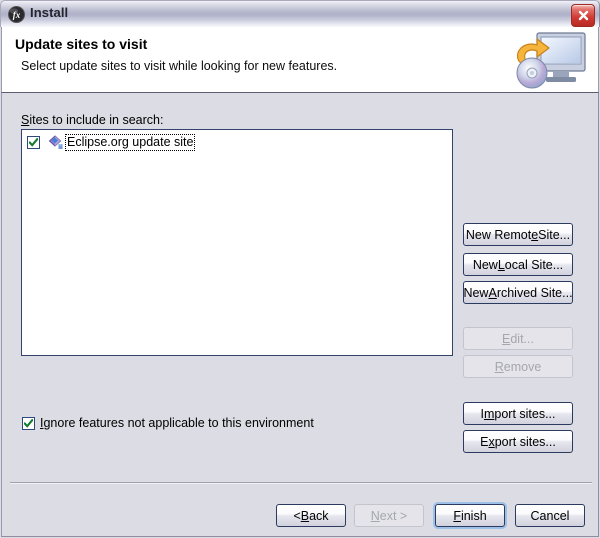 The image size is (600, 538). What do you see at coordinates (96, 120) in the screenshot?
I see `sites-list-label-rest: ites to include in search:` at bounding box center [96, 120].